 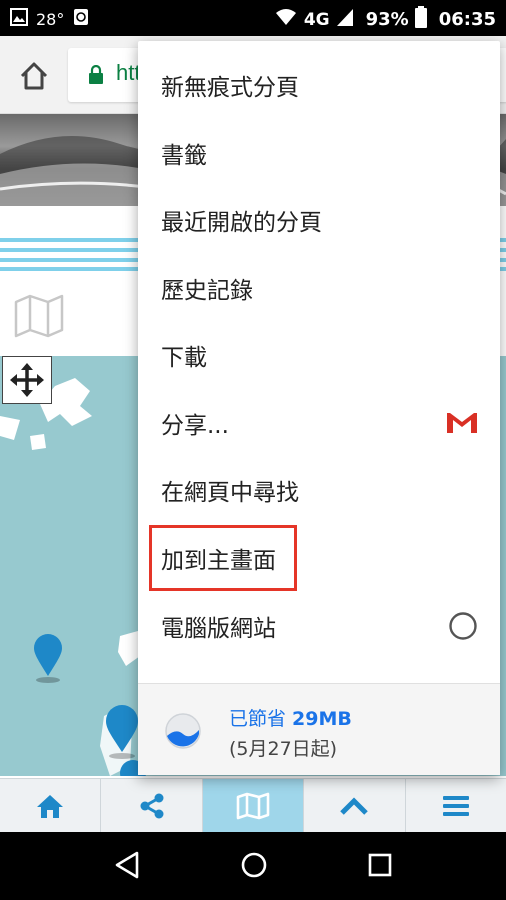 I want to click on nav-map-button, so click(x=253, y=805).